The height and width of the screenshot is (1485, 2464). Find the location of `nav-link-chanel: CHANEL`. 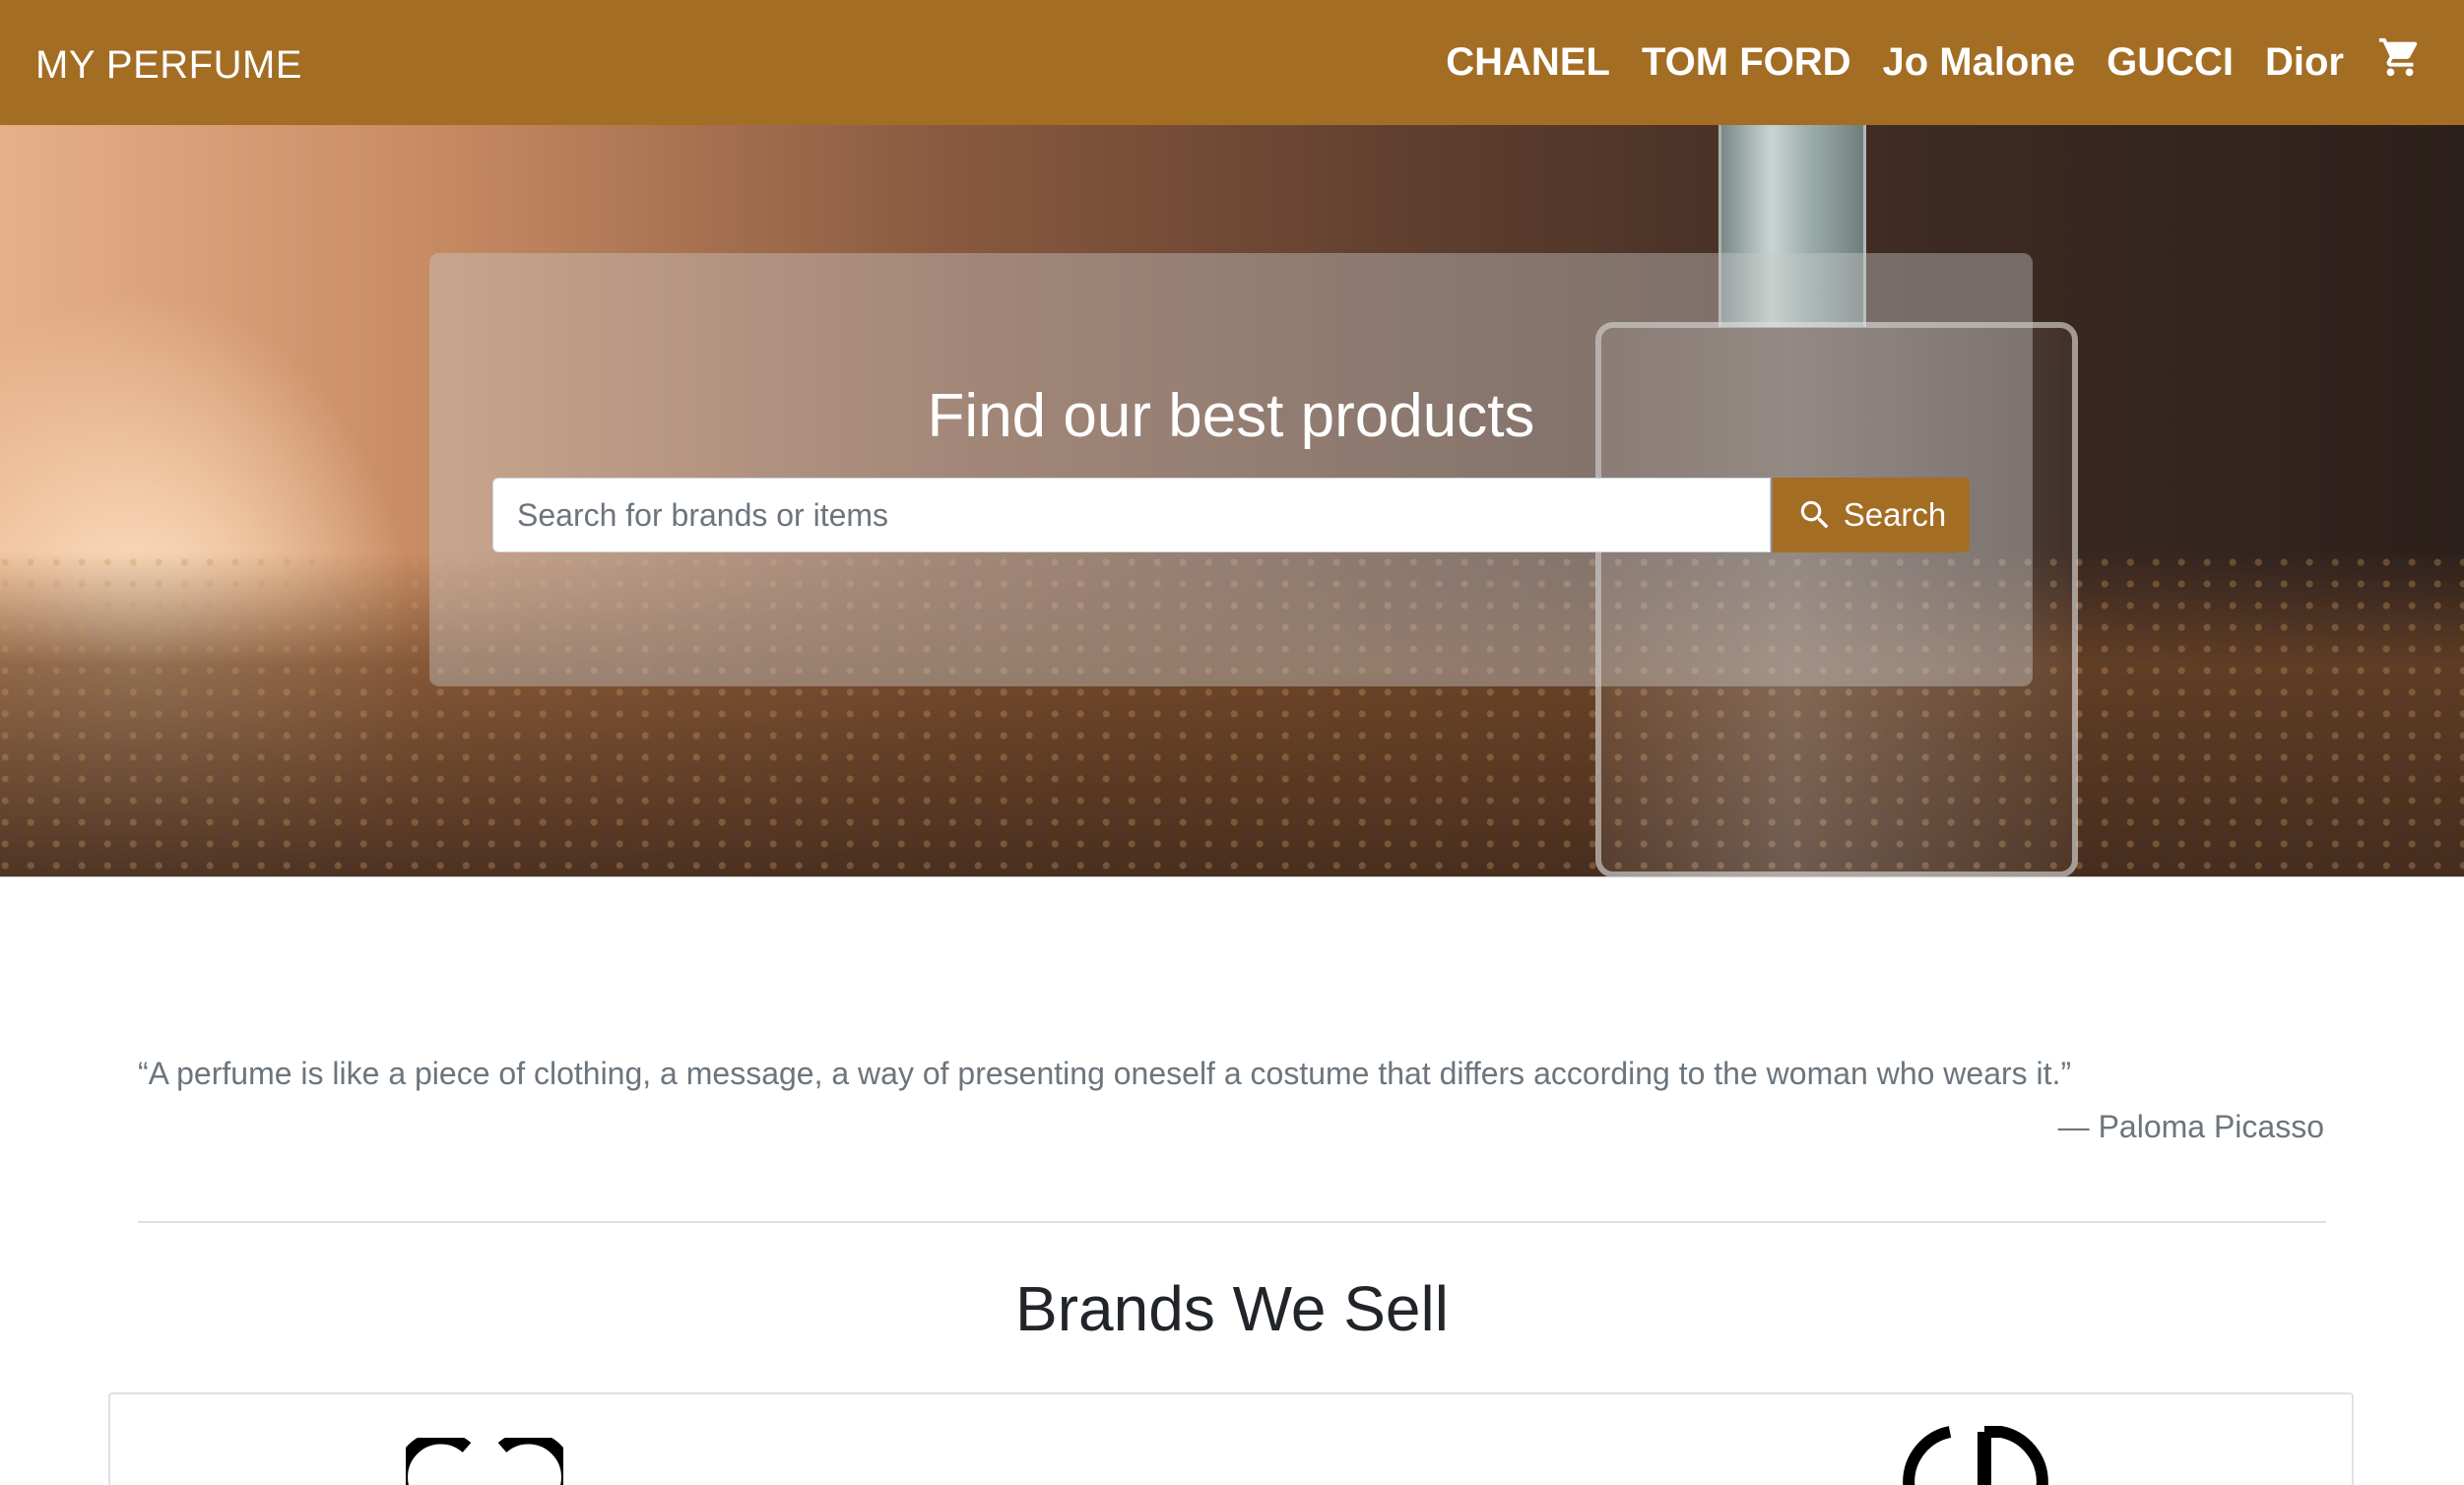

nav-link-chanel: CHANEL is located at coordinates (1528, 62).